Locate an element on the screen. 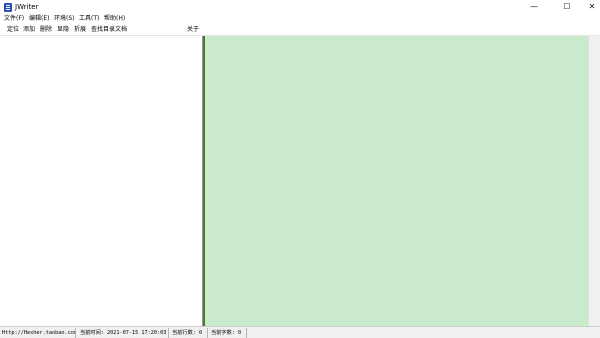 This screenshot has height=338, width=600. document-icon is located at coordinates (8, 7).